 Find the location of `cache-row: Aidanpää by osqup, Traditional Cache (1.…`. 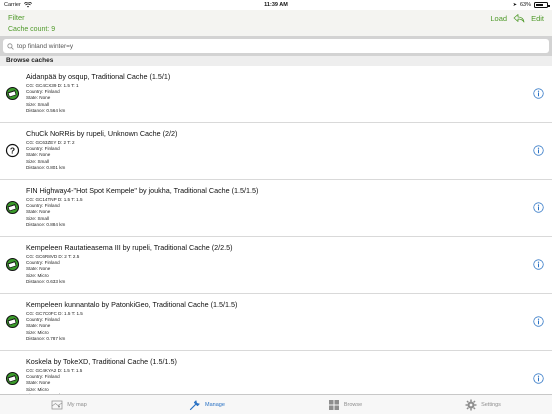

cache-row: Aidanpää by osqup, Traditional Cache (1.… is located at coordinates (276, 94).